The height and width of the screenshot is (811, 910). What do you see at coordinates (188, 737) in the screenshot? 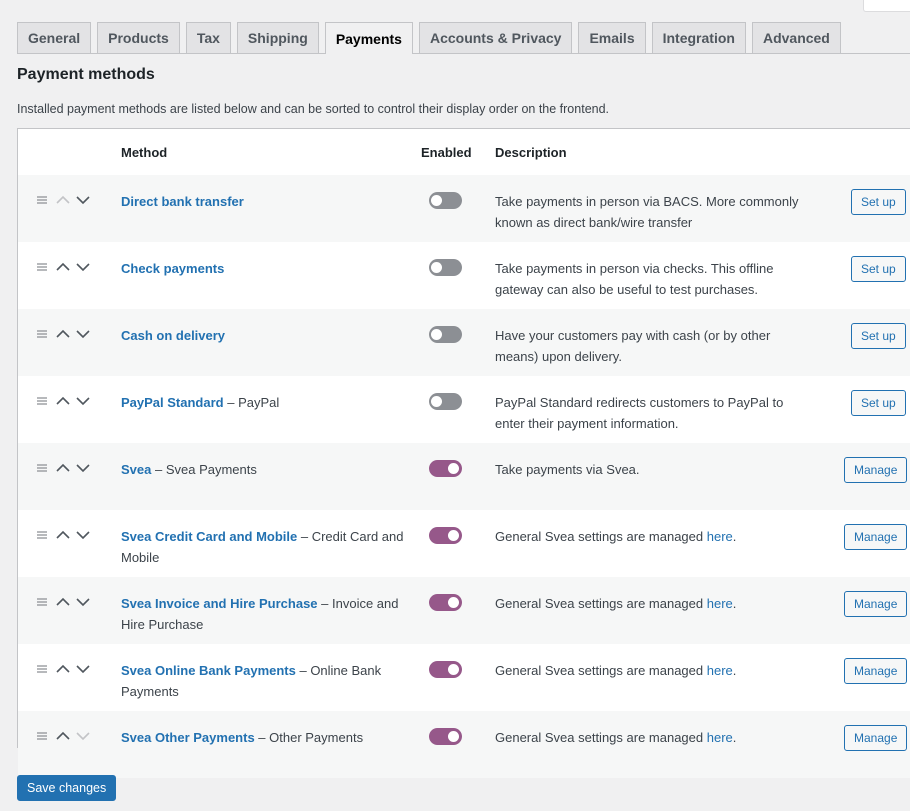
I see `method-name-link: Svea Other Payments` at bounding box center [188, 737].